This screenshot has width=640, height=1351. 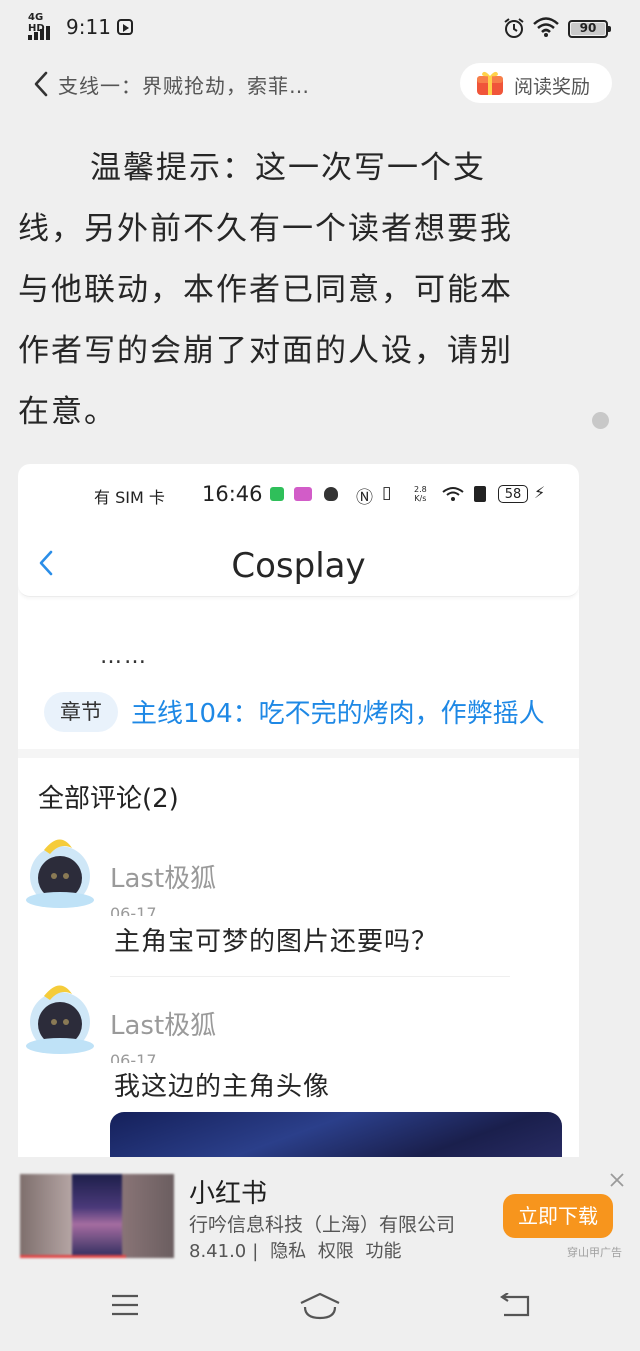 What do you see at coordinates (336, 1251) in the screenshot?
I see `ad-permissions-link: 权限` at bounding box center [336, 1251].